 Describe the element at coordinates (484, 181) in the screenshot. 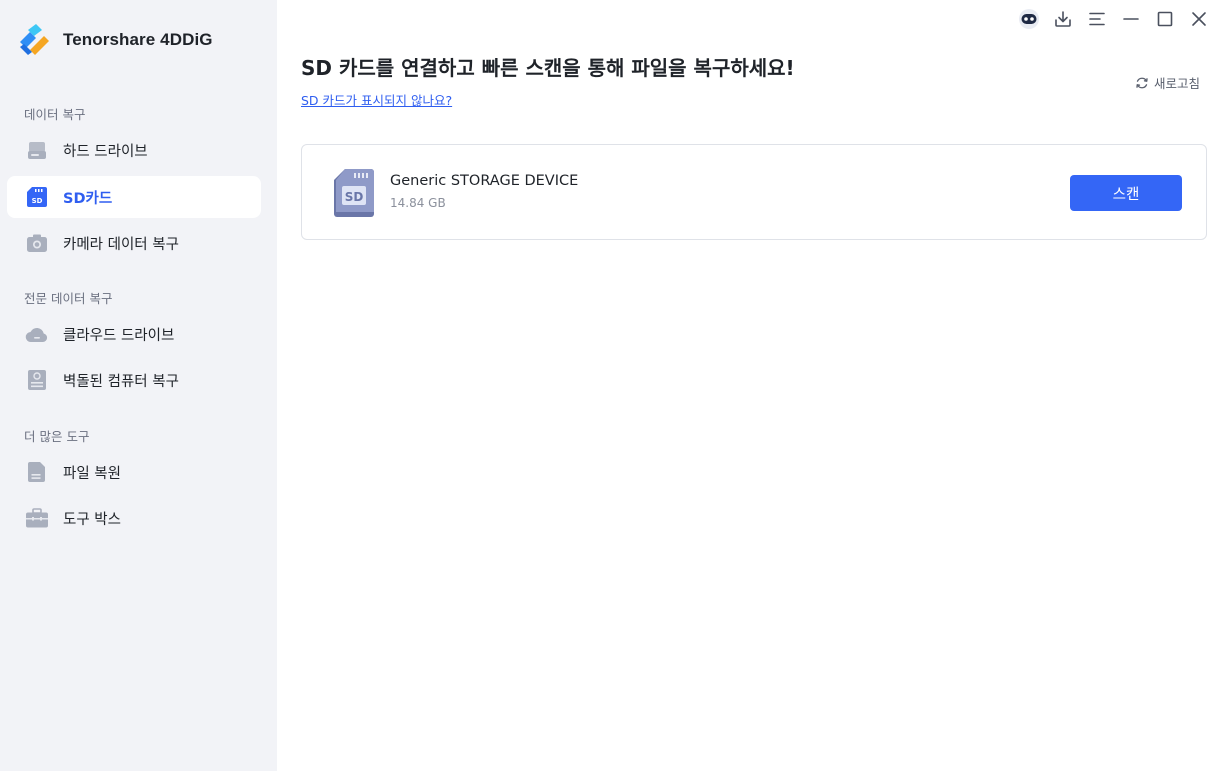

I see `device-name: Generic STORAGE DEVICE` at that location.